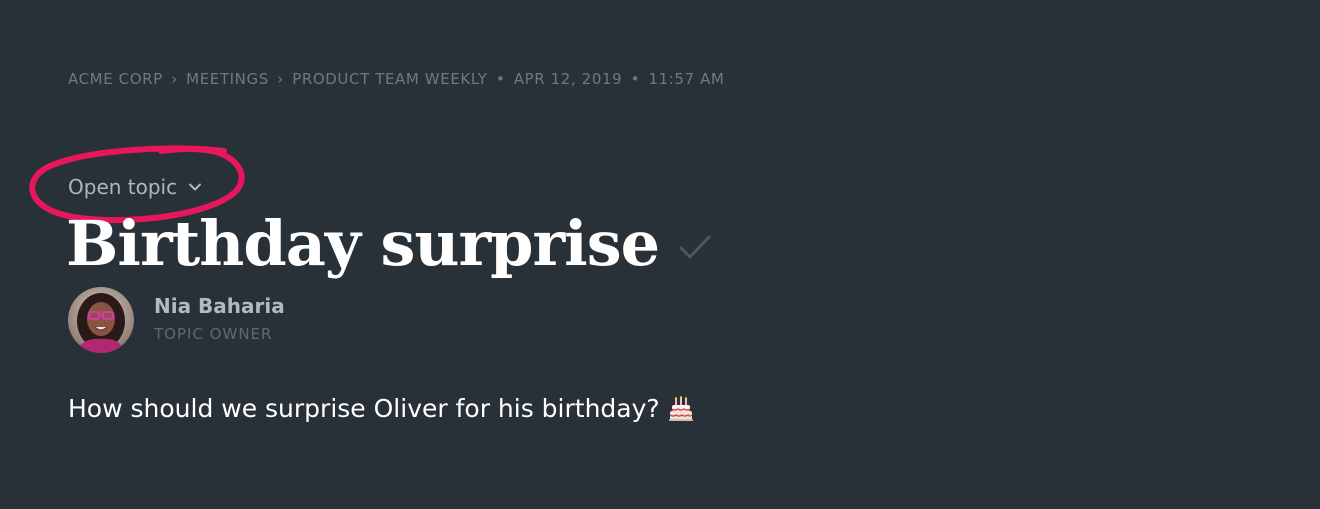 The height and width of the screenshot is (509, 1320). Describe the element at coordinates (195, 187) in the screenshot. I see `chevron-down-icon` at that location.